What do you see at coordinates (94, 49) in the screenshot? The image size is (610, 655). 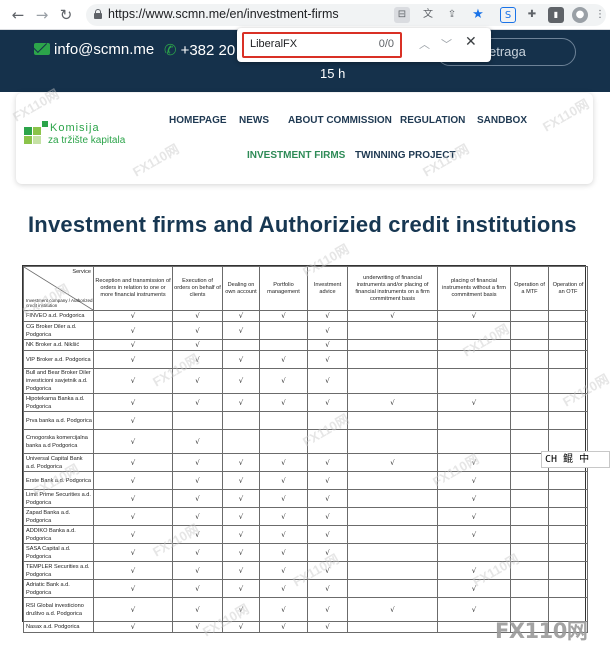 I see `contact-email: info@scmn.me` at bounding box center [94, 49].